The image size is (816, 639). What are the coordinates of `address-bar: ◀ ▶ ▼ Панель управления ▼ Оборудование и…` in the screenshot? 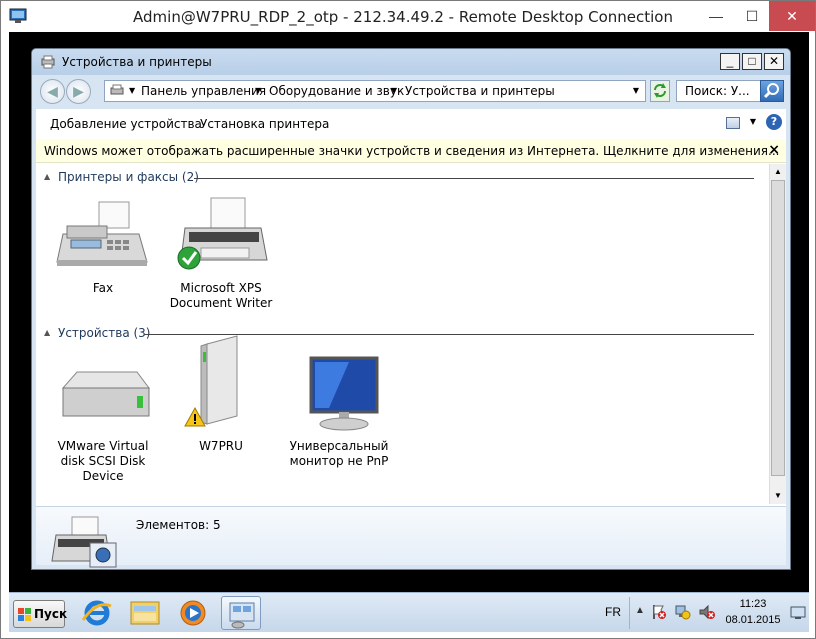 It's located at (411, 92).